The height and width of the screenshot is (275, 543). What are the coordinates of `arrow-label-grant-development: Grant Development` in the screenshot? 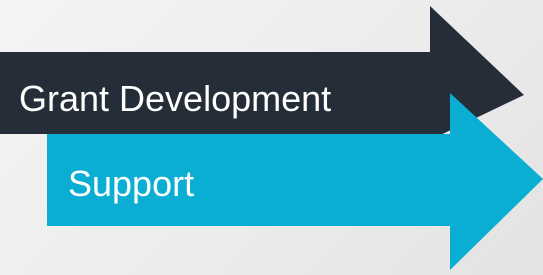 It's located at (175, 98).